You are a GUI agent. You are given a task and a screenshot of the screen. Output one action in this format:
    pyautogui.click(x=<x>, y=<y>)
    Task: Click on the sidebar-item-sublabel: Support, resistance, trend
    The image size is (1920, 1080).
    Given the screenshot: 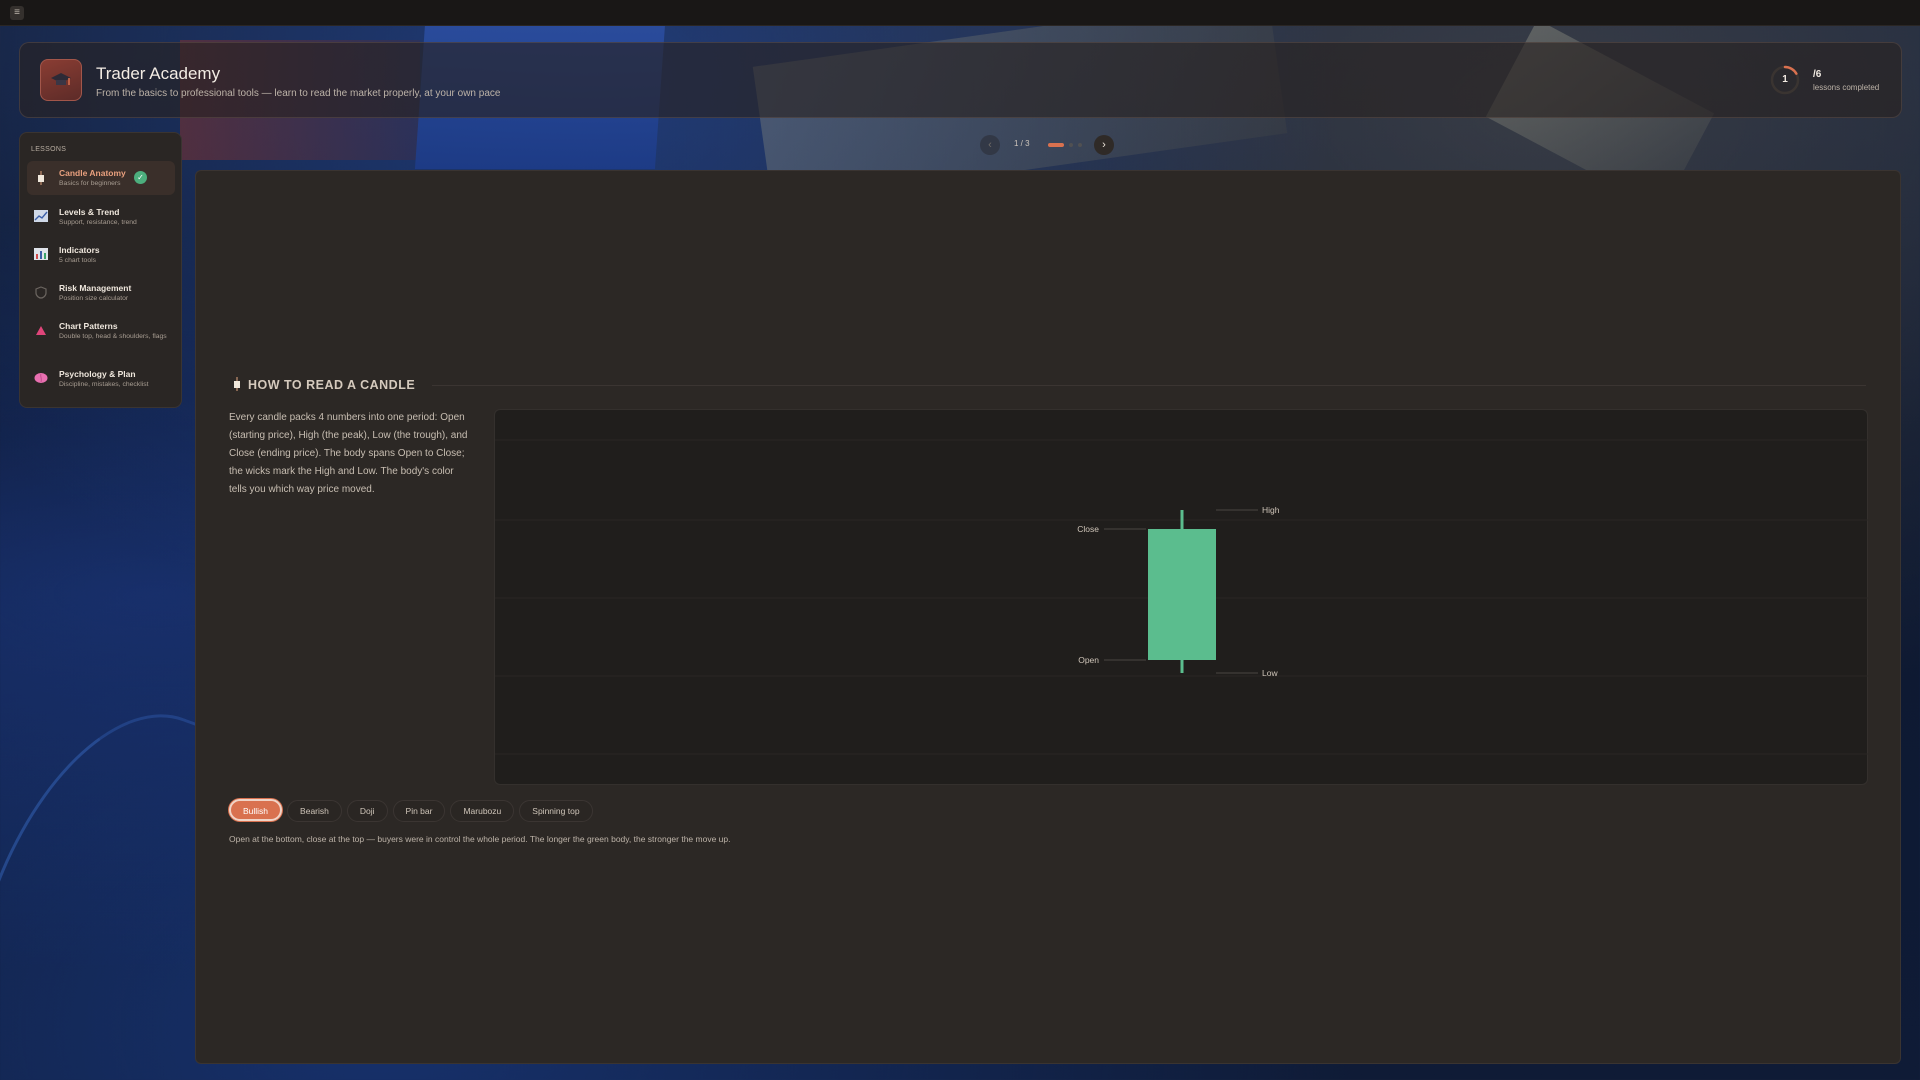 What is the action you would take?
    pyautogui.click(x=98, y=222)
    